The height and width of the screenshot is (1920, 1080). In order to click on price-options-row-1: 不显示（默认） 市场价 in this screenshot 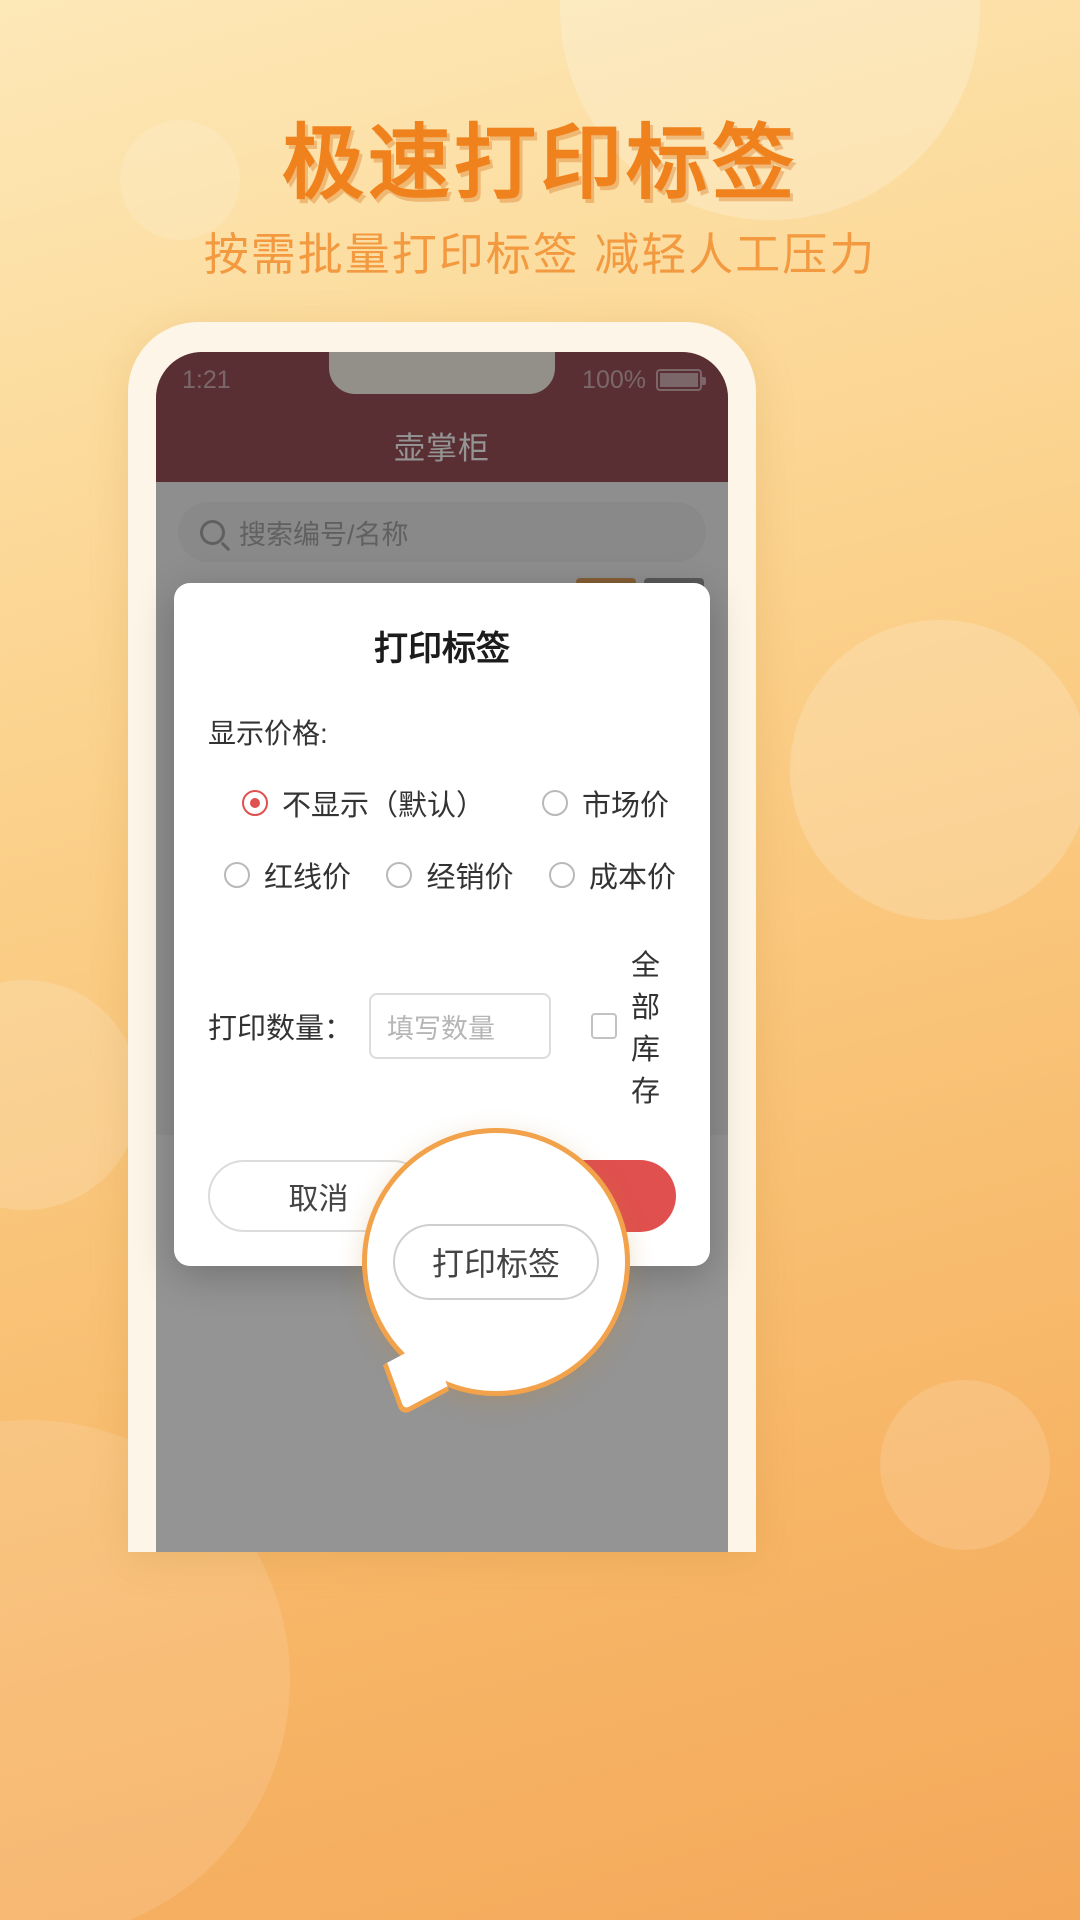, I will do `click(442, 803)`.